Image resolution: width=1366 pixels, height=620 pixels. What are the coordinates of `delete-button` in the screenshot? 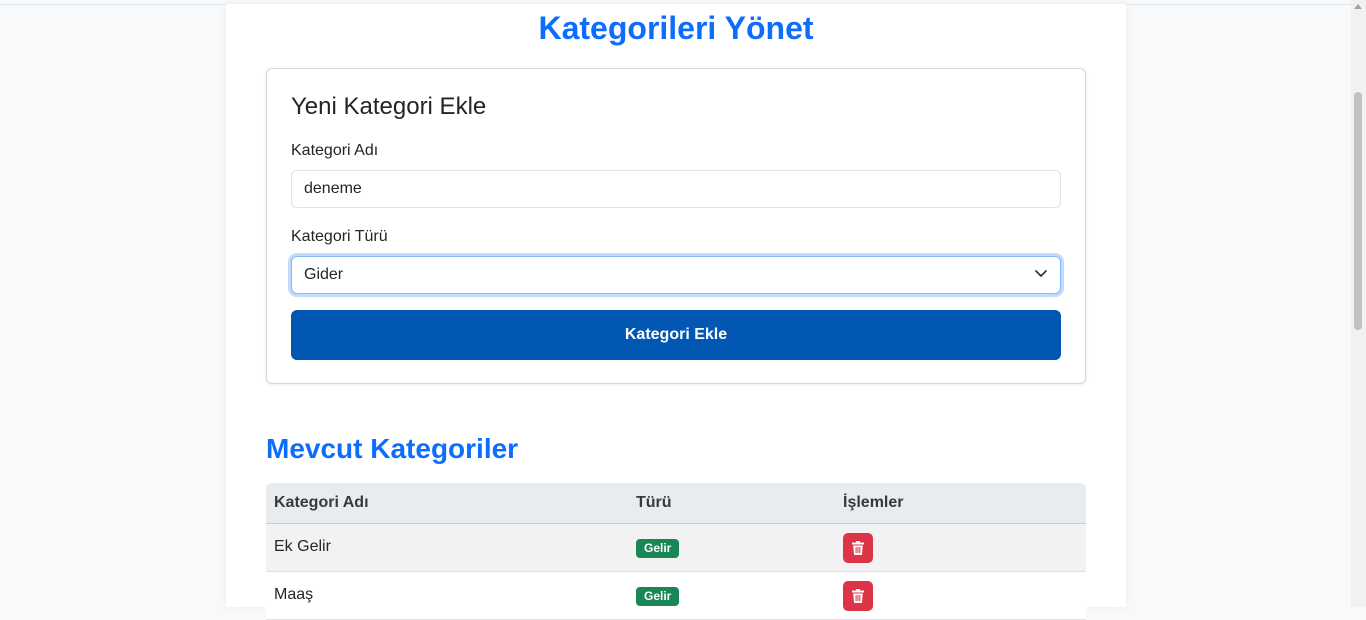 It's located at (858, 548).